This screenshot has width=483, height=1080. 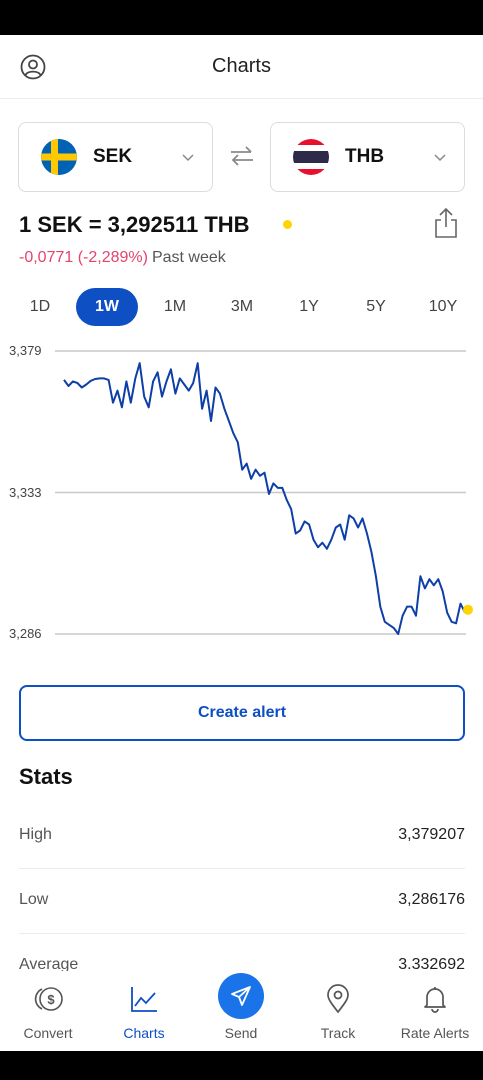 I want to click on nav-send: Send, so click(x=241, y=1011).